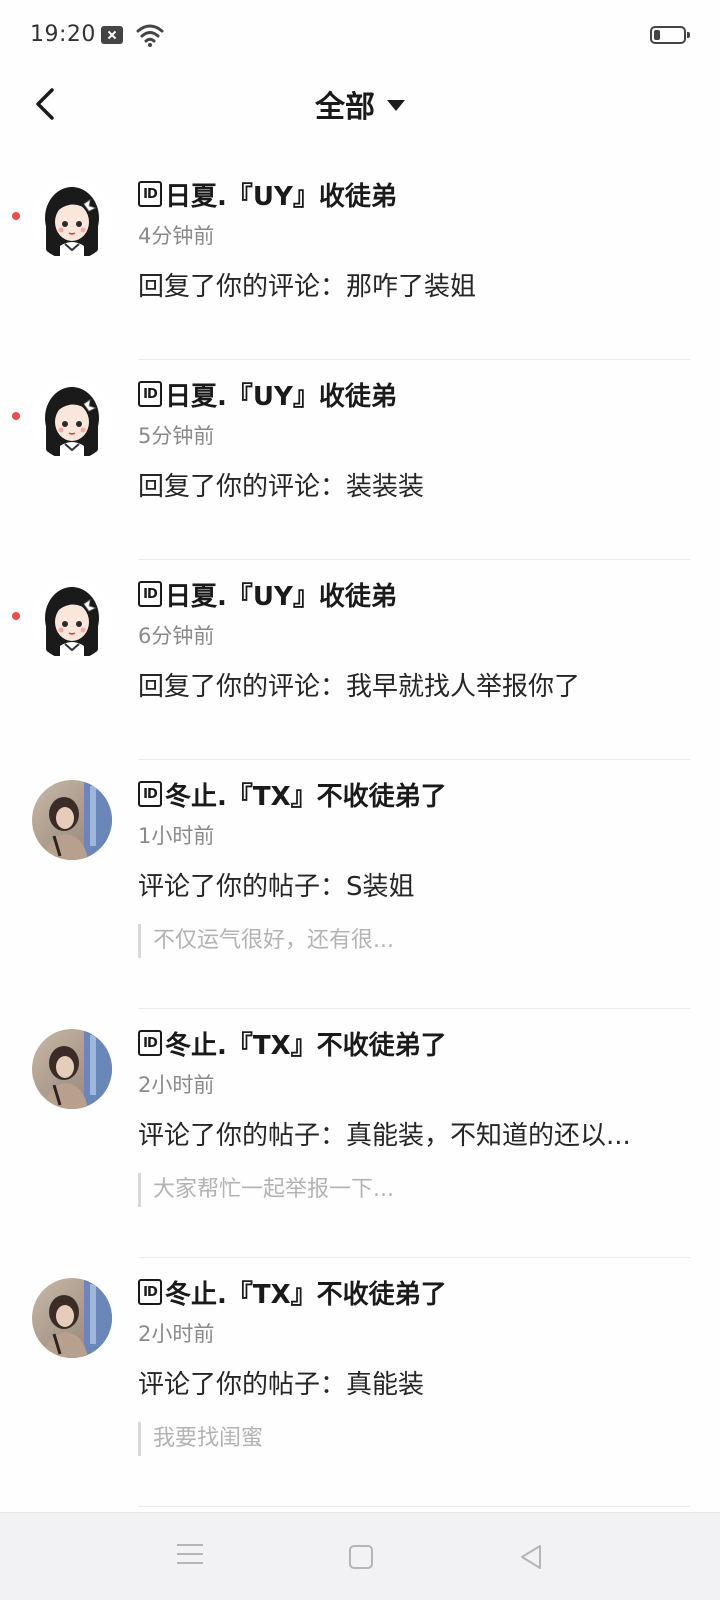  What do you see at coordinates (176, 436) in the screenshot?
I see `notification-time: 5分钟前` at bounding box center [176, 436].